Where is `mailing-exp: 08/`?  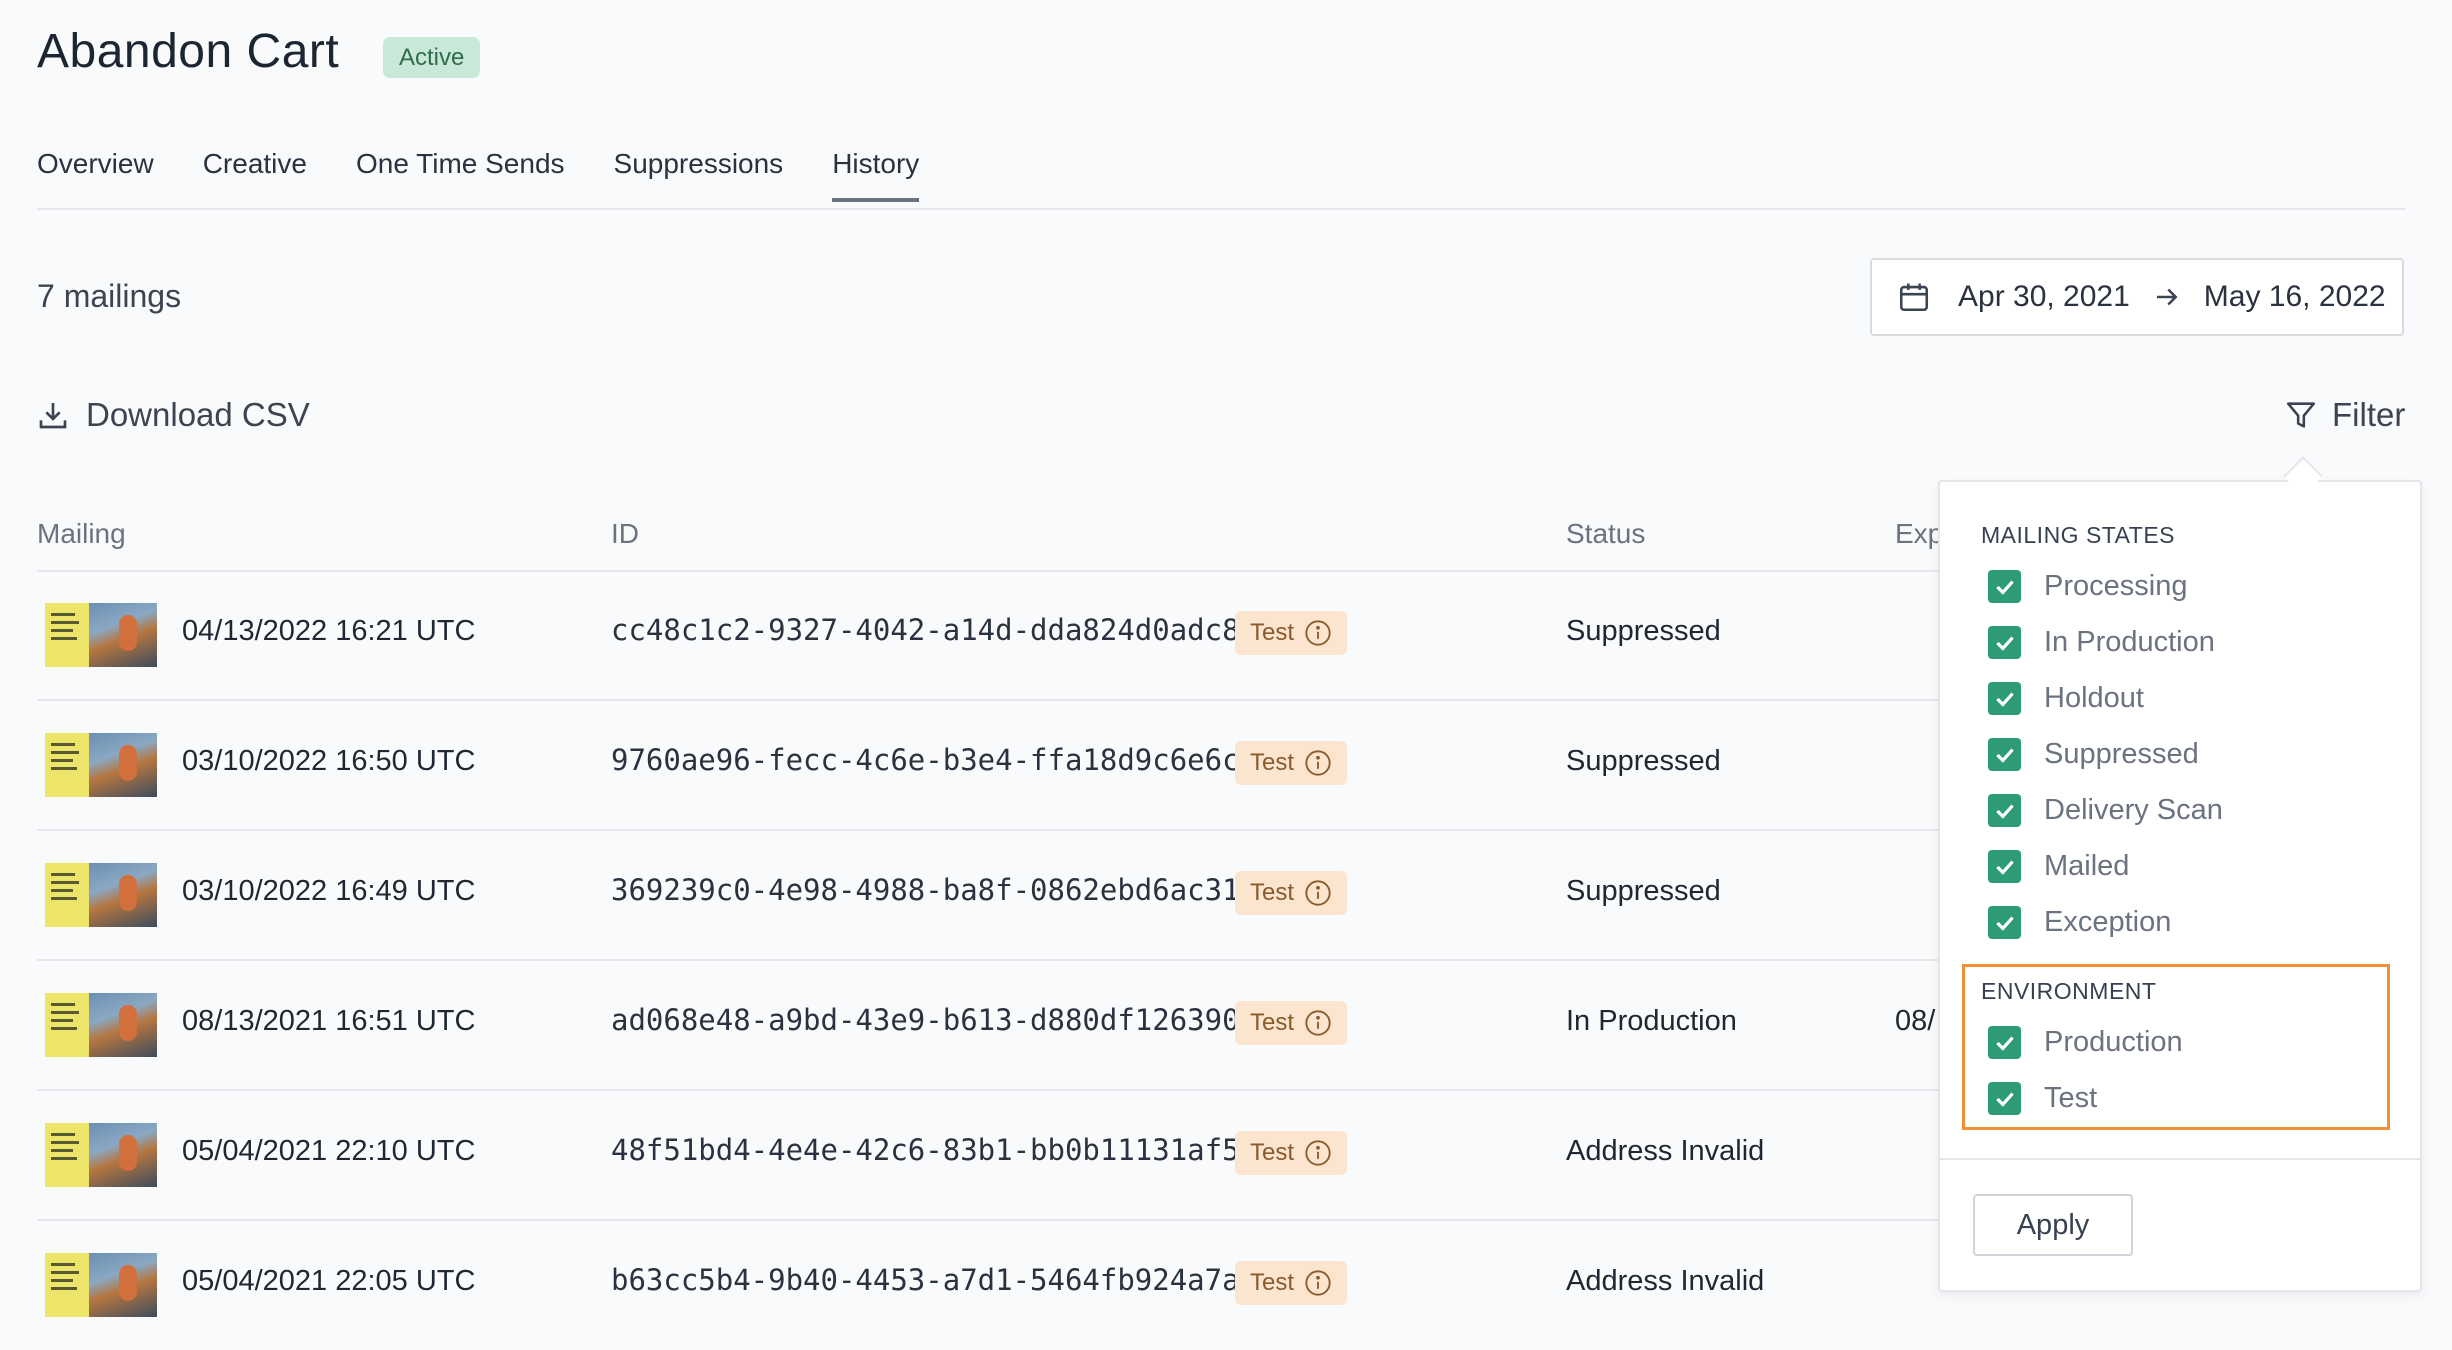 mailing-exp: 08/ is located at coordinates (1915, 1021).